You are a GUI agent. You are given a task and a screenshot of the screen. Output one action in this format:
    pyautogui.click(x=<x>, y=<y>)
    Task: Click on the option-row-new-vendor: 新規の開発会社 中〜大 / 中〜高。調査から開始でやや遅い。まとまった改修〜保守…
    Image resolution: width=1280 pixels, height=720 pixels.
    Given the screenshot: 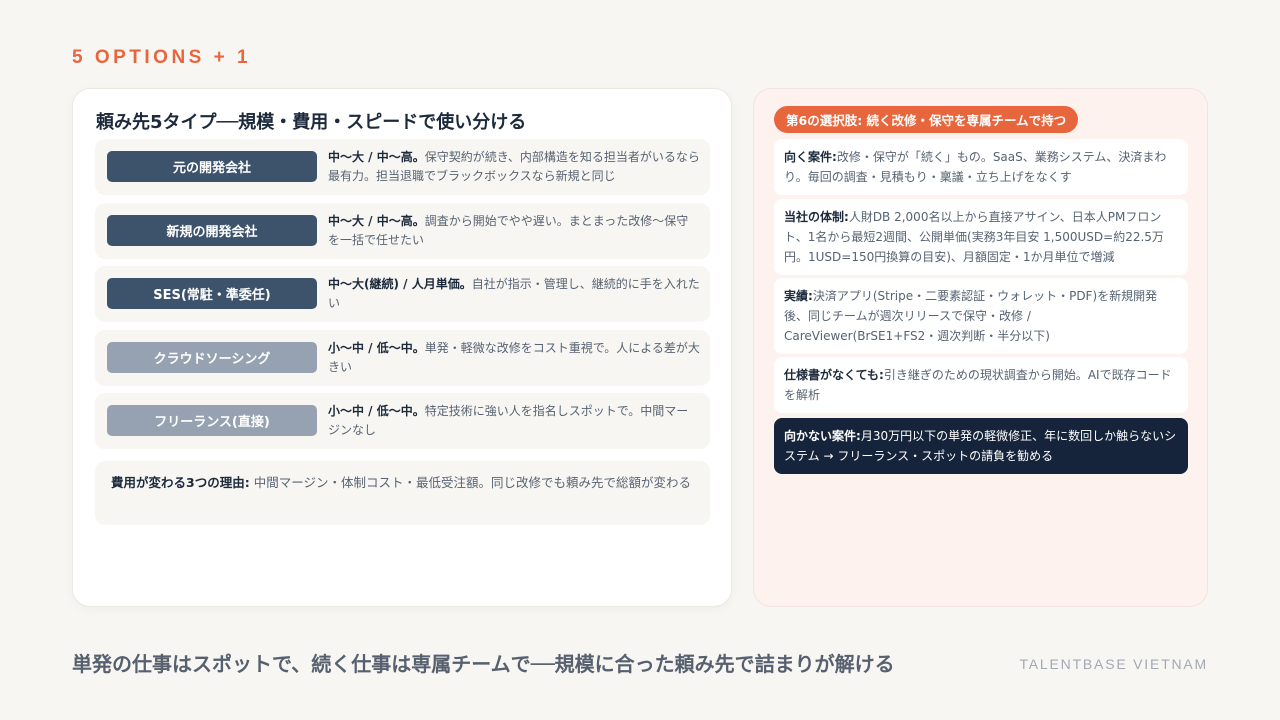 What is the action you would take?
    pyautogui.click(x=402, y=231)
    